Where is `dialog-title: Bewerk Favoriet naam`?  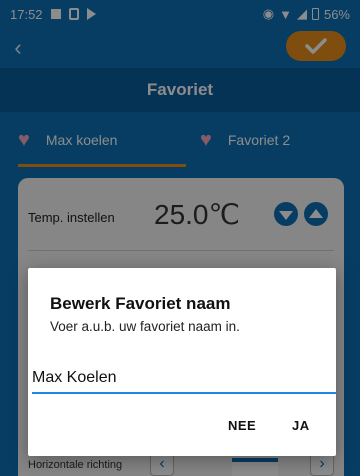
dialog-title: Bewerk Favoriet naam is located at coordinates (140, 303).